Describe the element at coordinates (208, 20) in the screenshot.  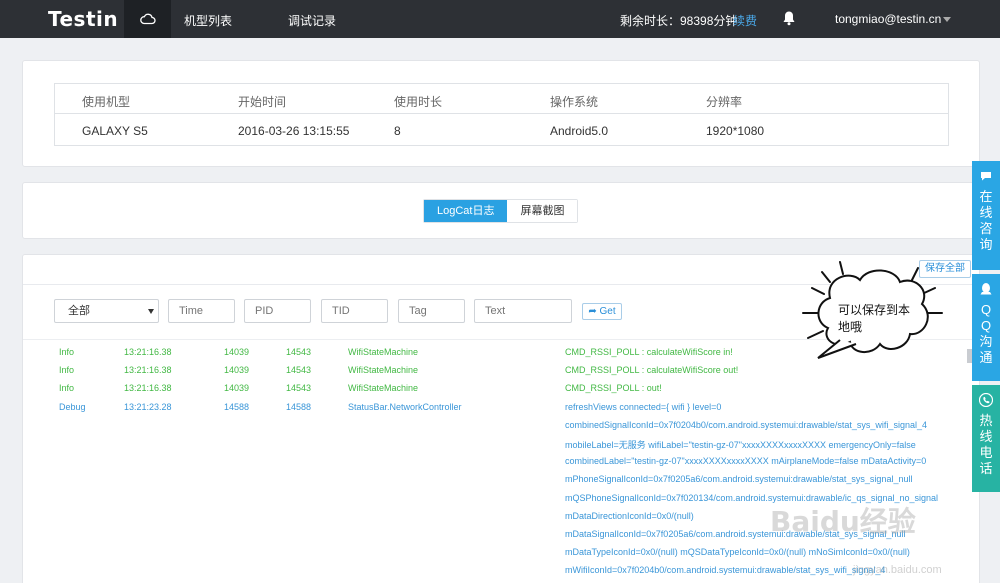
I see `nav-device-list: 机型列表` at that location.